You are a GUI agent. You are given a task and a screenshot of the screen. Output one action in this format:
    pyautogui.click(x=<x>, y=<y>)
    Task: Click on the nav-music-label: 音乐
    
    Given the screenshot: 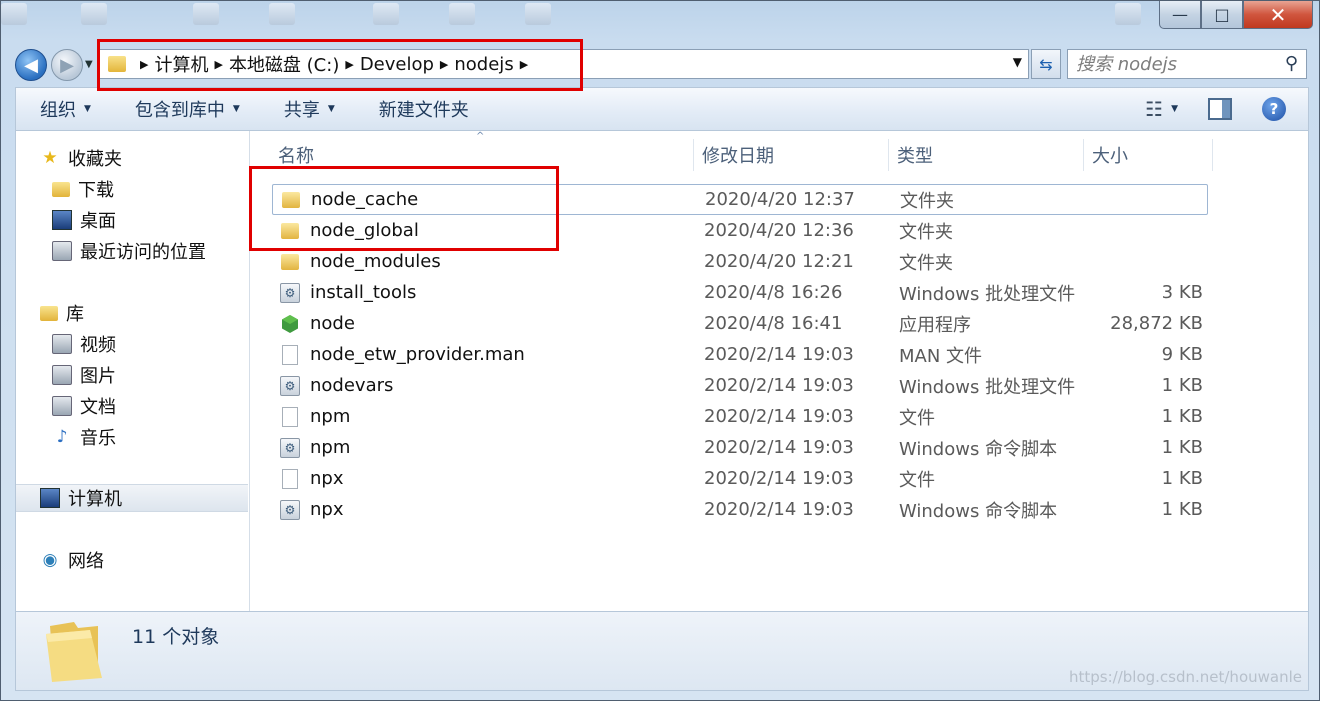 What is the action you would take?
    pyautogui.click(x=98, y=438)
    